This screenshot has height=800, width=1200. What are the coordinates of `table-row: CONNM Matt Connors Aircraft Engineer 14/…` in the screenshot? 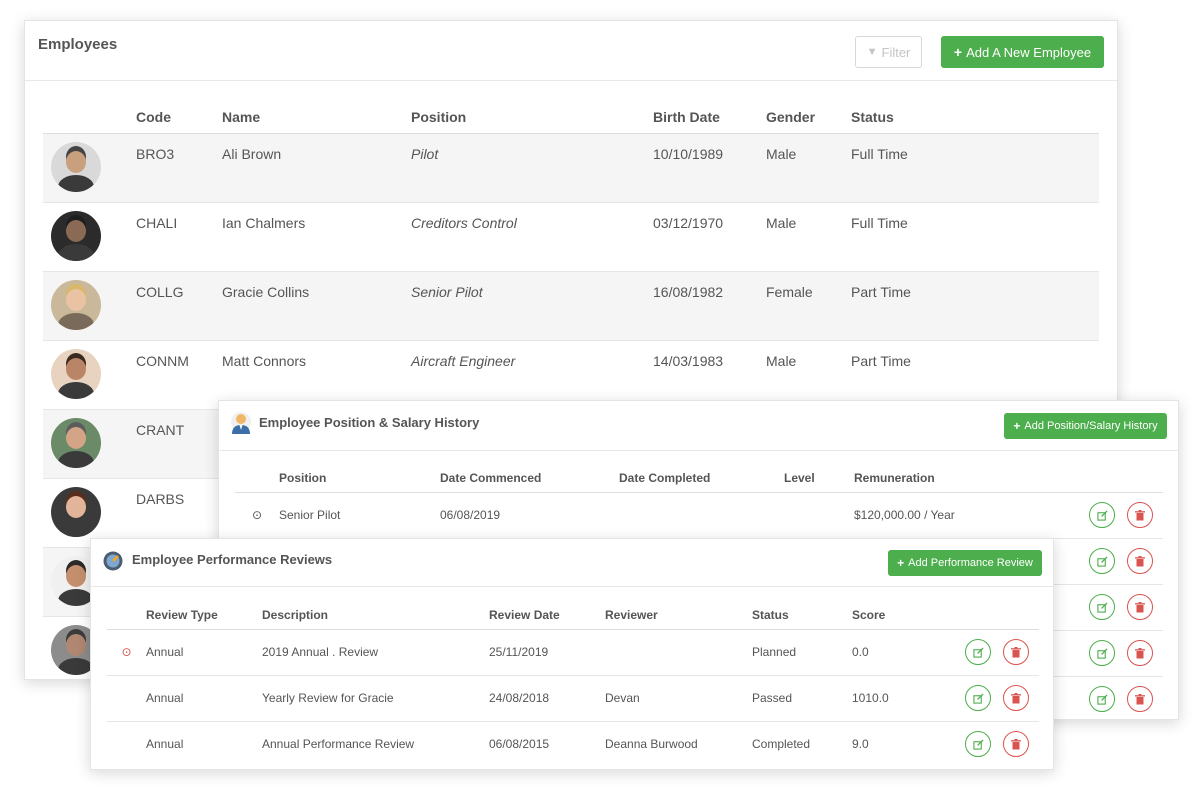 It's located at (571, 375).